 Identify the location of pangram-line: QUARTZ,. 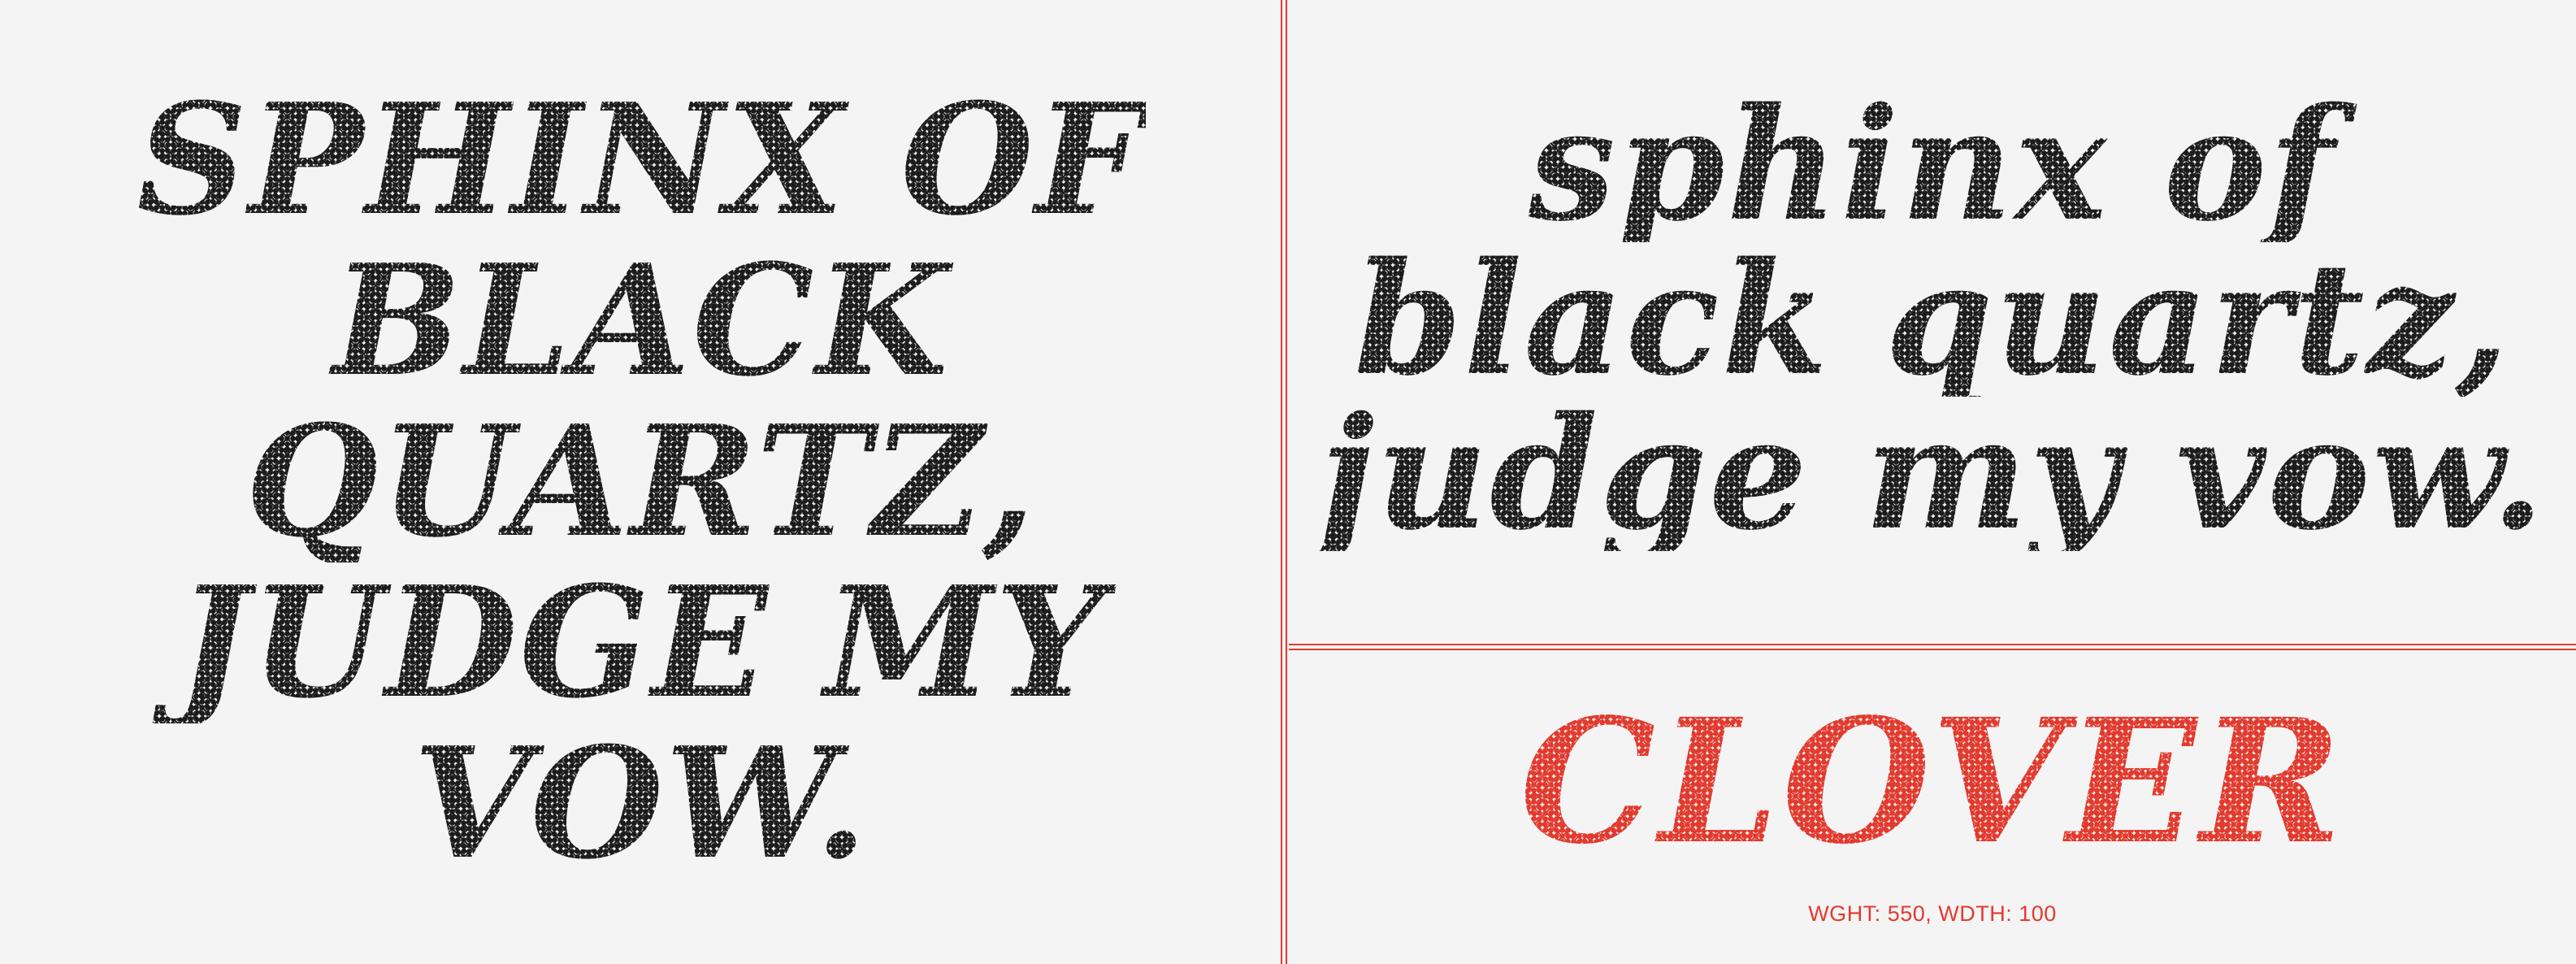
(641, 482).